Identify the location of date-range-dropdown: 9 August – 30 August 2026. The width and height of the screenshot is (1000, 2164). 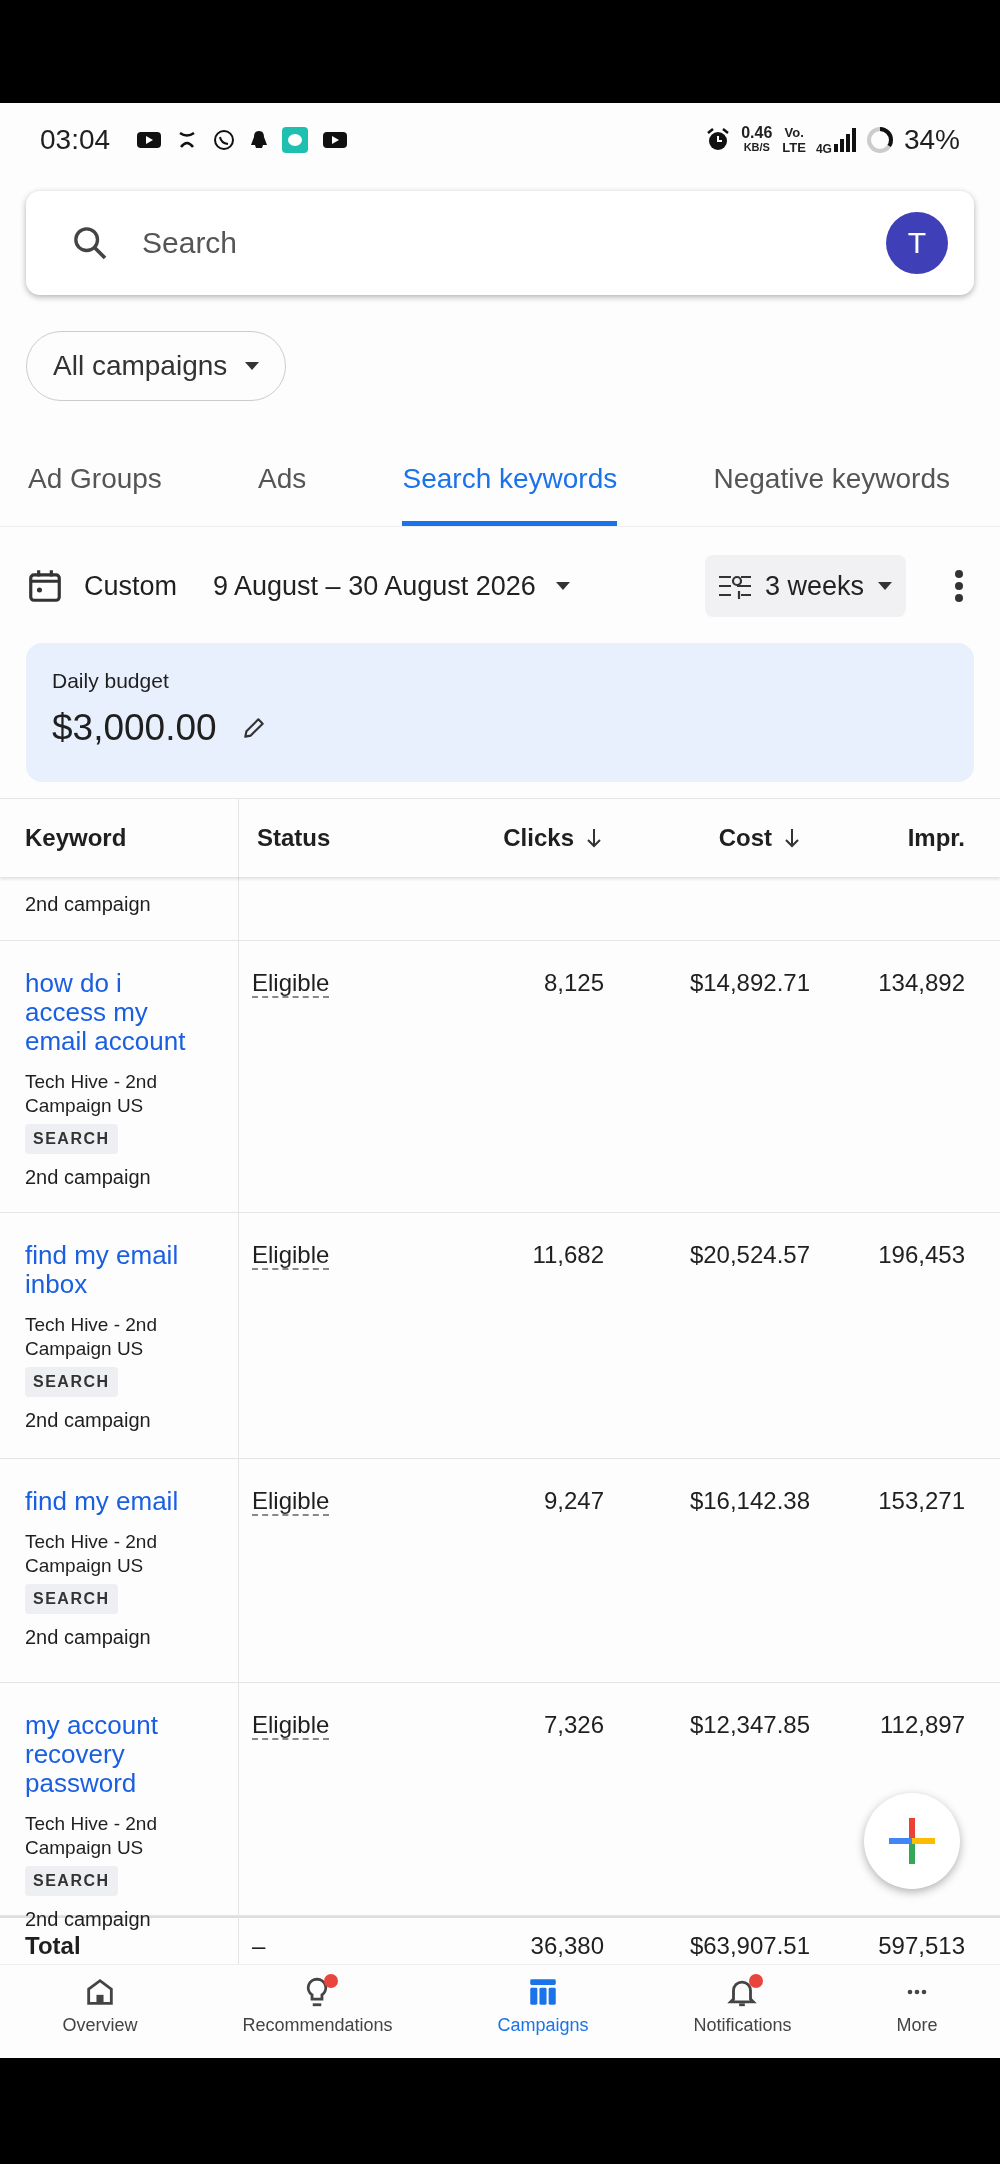
(391, 586).